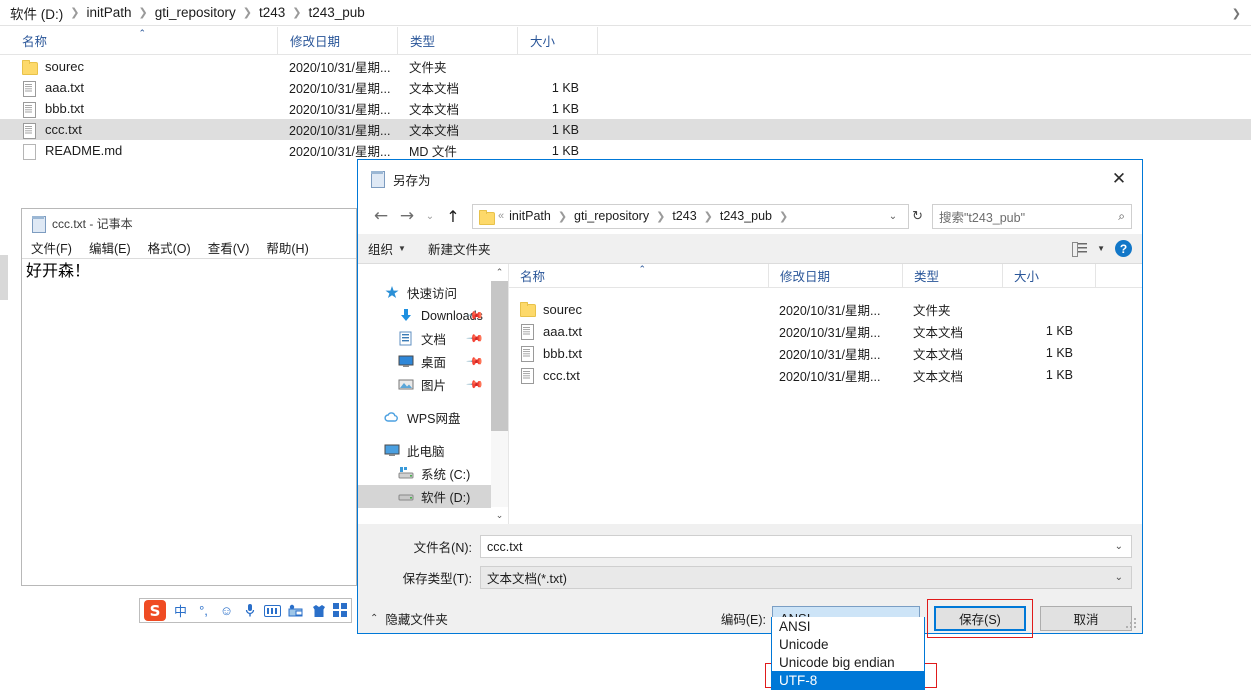 This screenshot has height=697, width=1251. What do you see at coordinates (407, 216) in the screenshot?
I see `forward-icon: →` at bounding box center [407, 216].